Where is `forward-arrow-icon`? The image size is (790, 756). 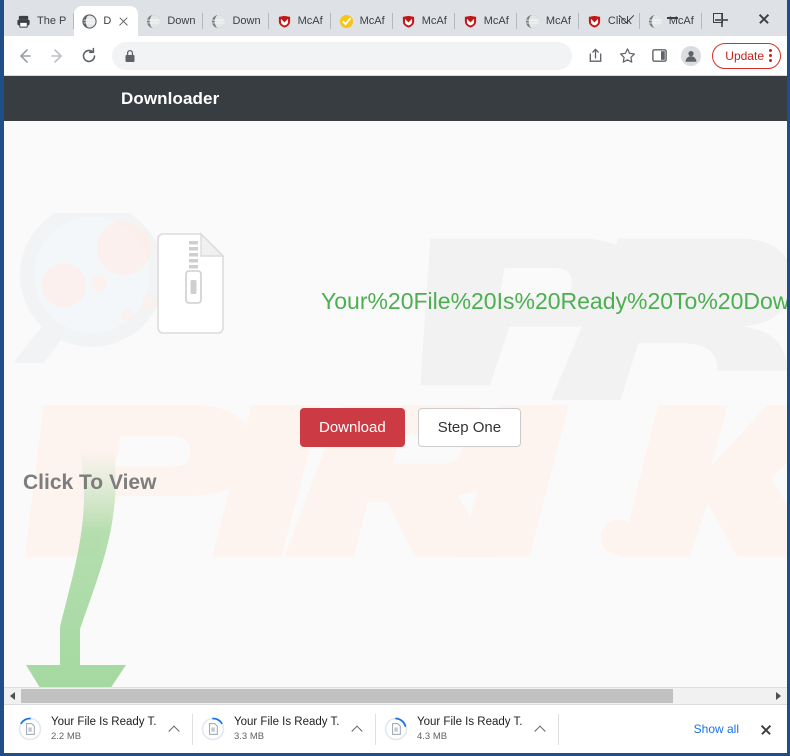
forward-arrow-icon is located at coordinates (56, 55).